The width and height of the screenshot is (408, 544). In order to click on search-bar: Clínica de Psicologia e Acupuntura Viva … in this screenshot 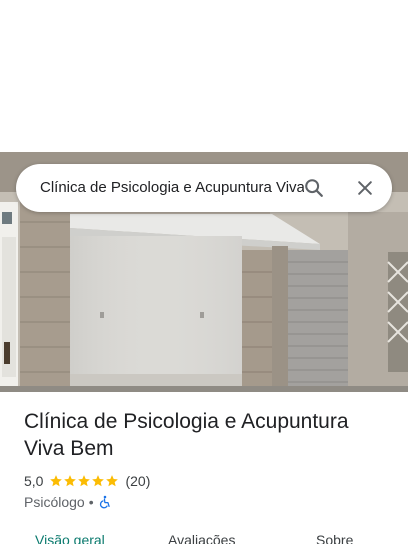, I will do `click(204, 188)`.